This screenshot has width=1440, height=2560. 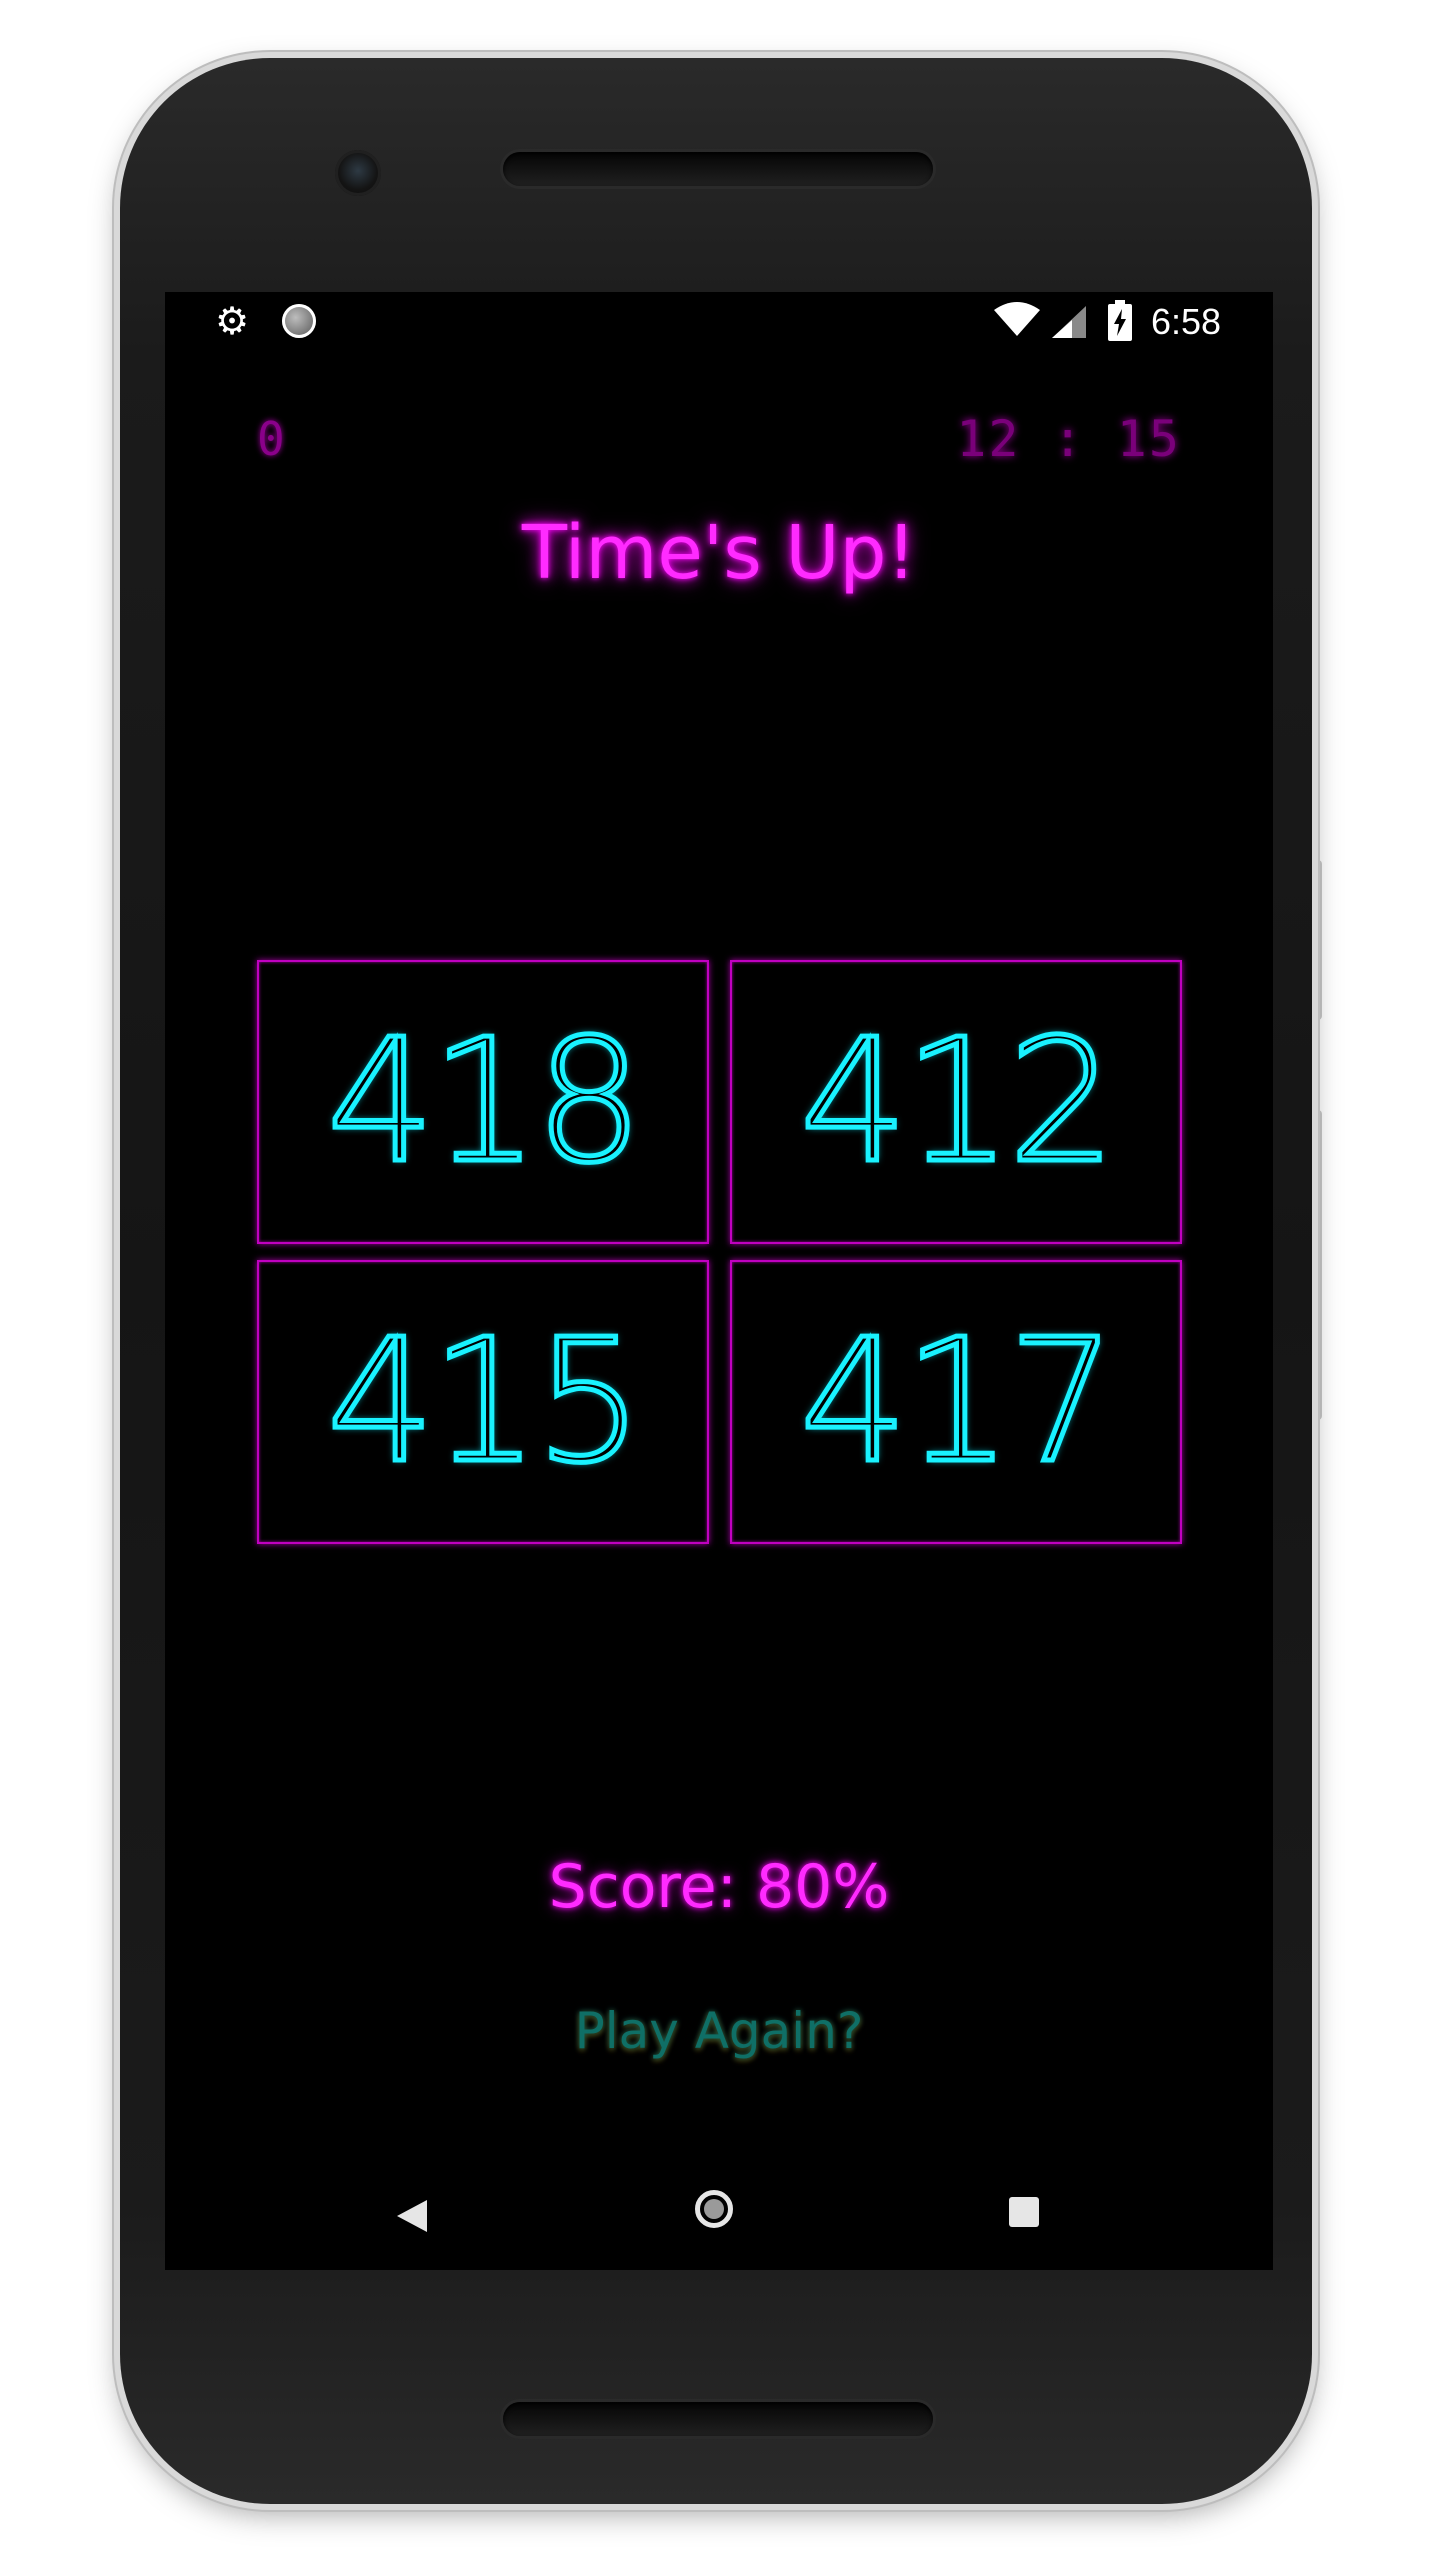 I want to click on answer-value: 417, so click(x=957, y=1402).